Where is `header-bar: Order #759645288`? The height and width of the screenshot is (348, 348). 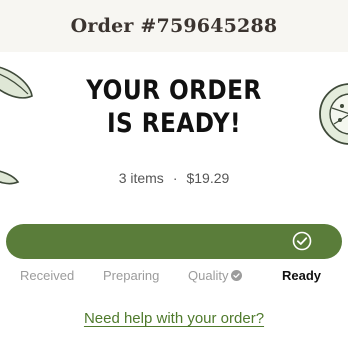 header-bar: Order #759645288 is located at coordinates (174, 26).